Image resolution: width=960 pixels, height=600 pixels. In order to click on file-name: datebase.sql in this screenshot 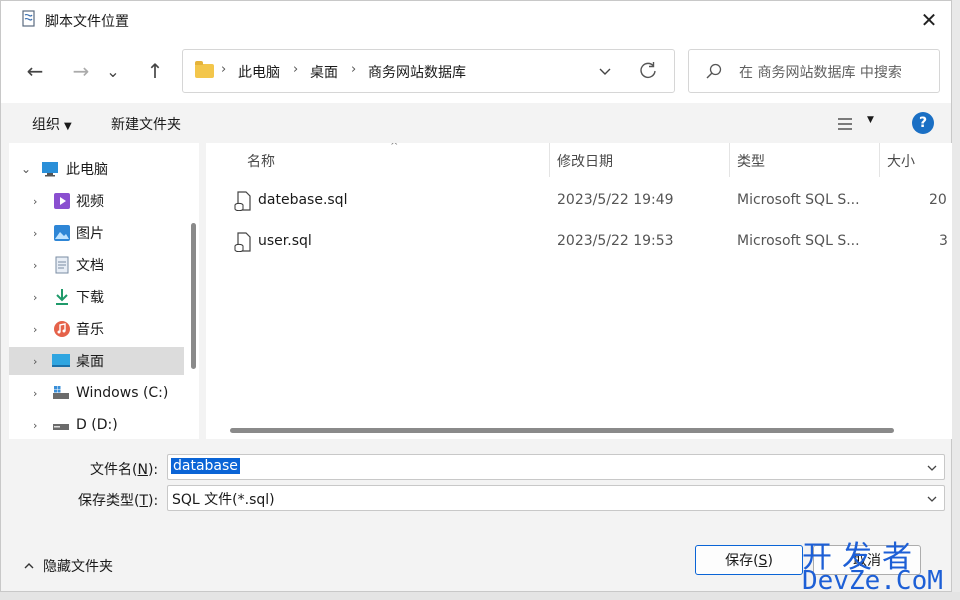, I will do `click(303, 200)`.